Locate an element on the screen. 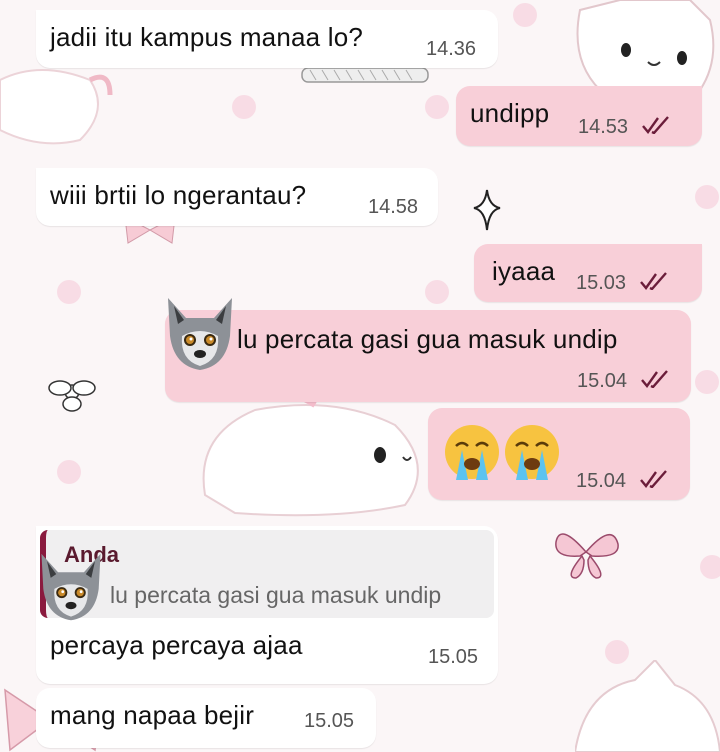 The image size is (720, 752). quote-text: lu percata gasi gua masuk undip is located at coordinates (276, 595).